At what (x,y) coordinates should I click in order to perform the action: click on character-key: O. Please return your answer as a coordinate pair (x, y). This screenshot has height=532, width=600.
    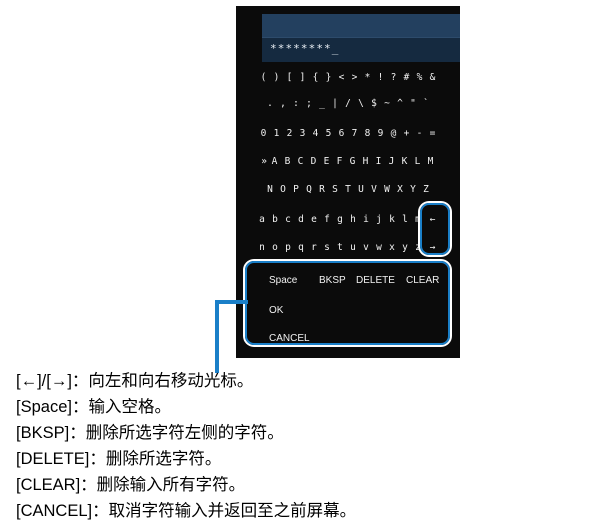
    Looking at the image, I should click on (283, 190).